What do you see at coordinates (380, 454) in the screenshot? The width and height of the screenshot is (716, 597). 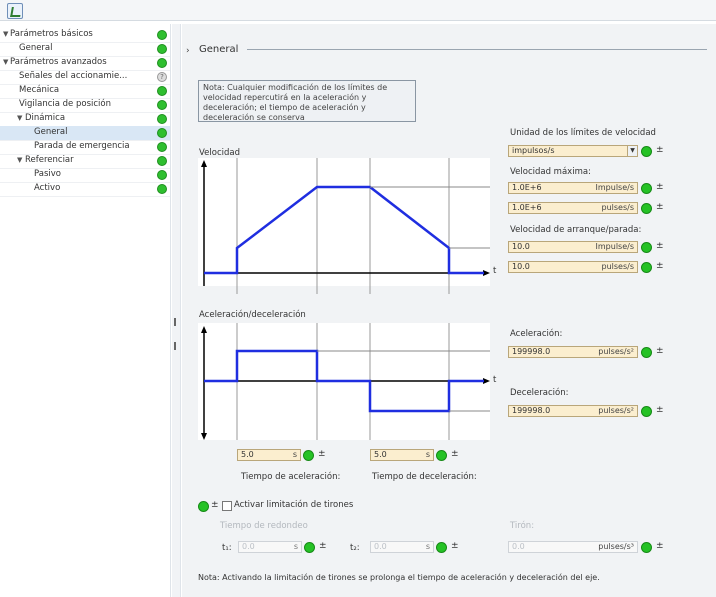 I see `decel-time-value: 5.0` at bounding box center [380, 454].